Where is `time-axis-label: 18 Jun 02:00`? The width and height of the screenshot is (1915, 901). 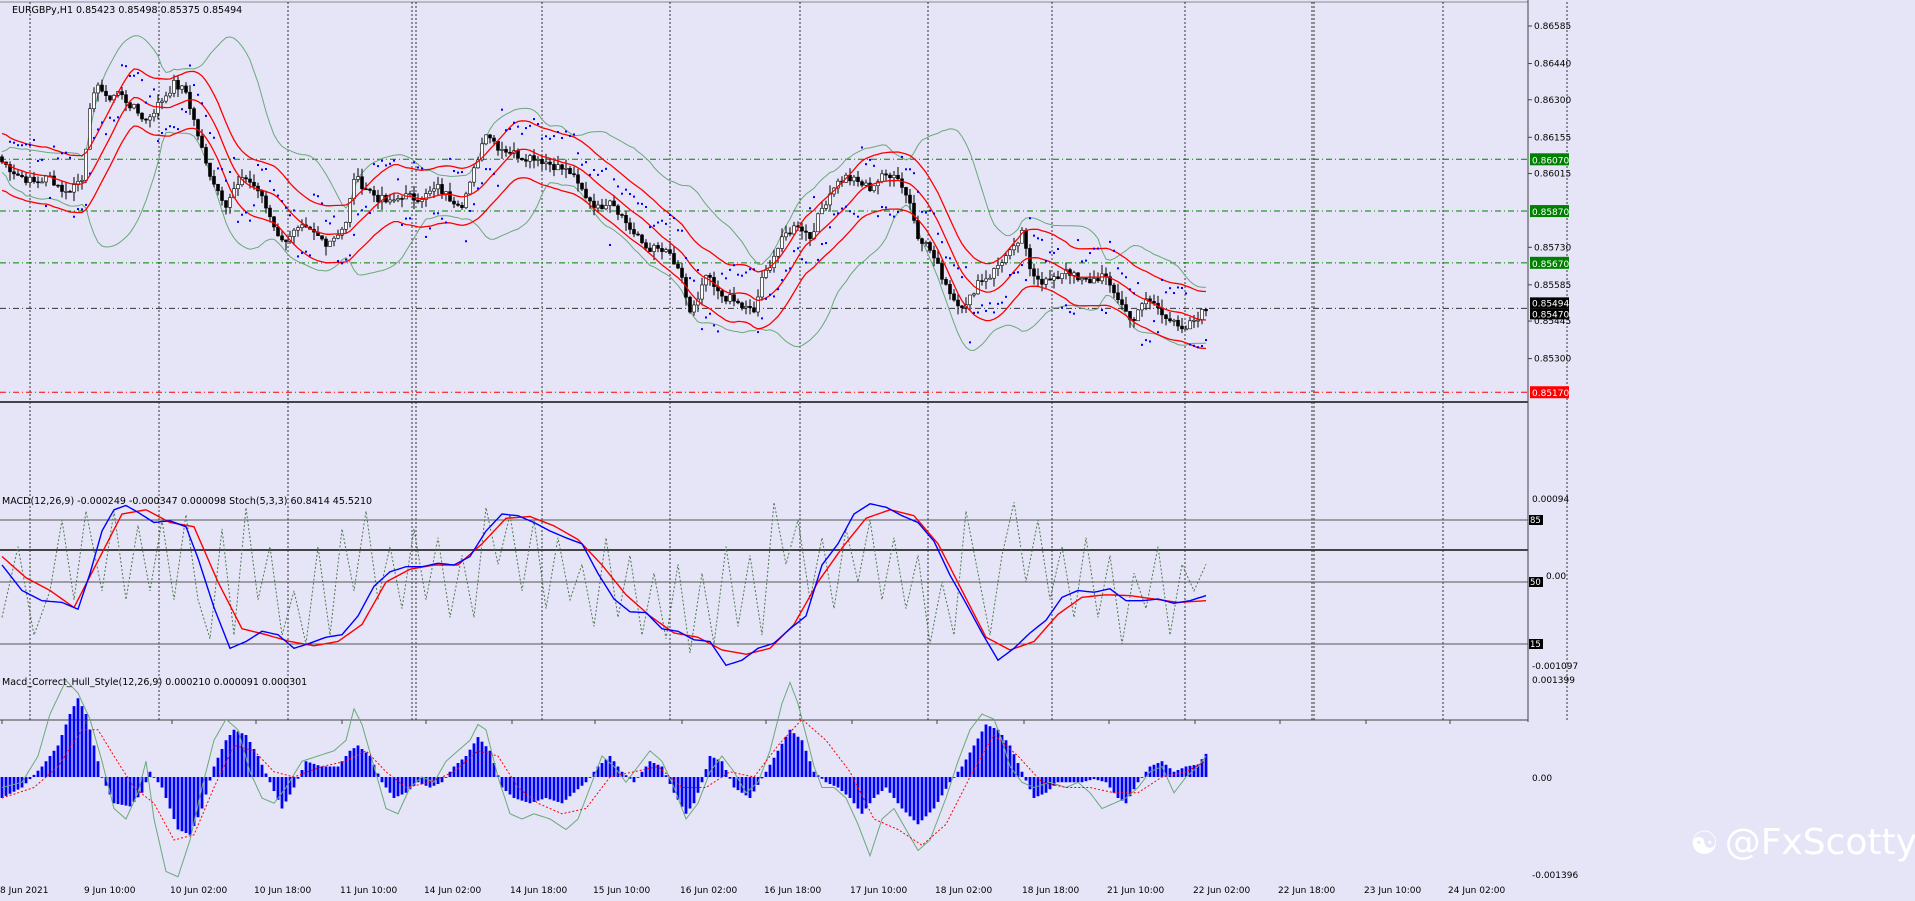 time-axis-label: 18 Jun 02:00 is located at coordinates (963, 891).